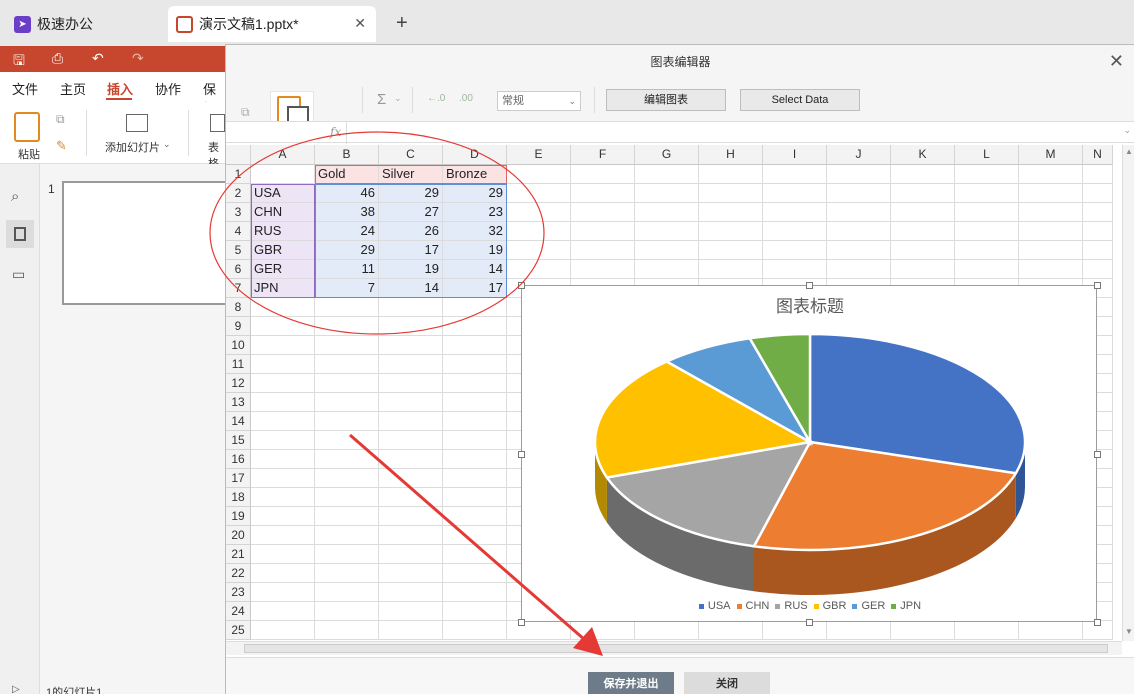  Describe the element at coordinates (475, 288) in the screenshot. I see `cell-d7: 17` at that location.